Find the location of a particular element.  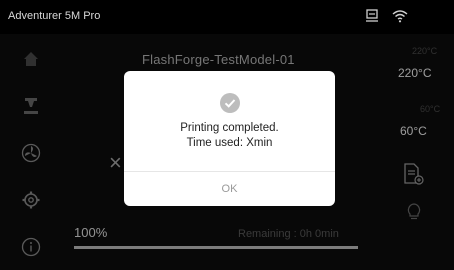

dialog-message: Printing completed. is located at coordinates (229, 128).